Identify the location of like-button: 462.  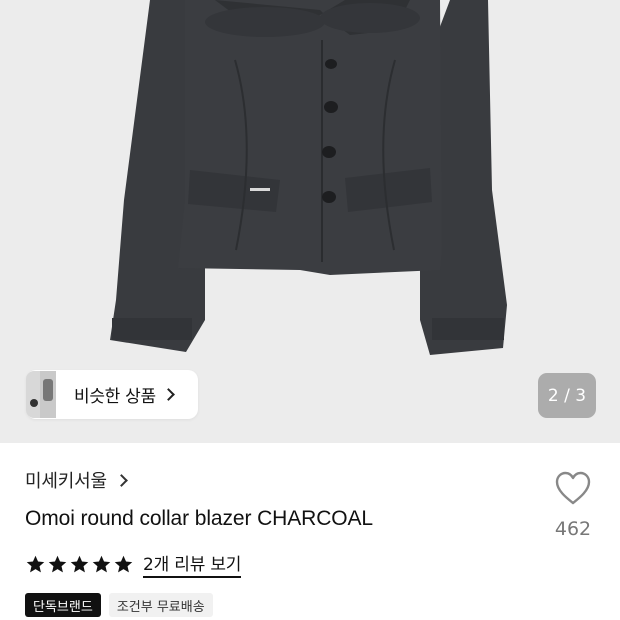
(573, 509).